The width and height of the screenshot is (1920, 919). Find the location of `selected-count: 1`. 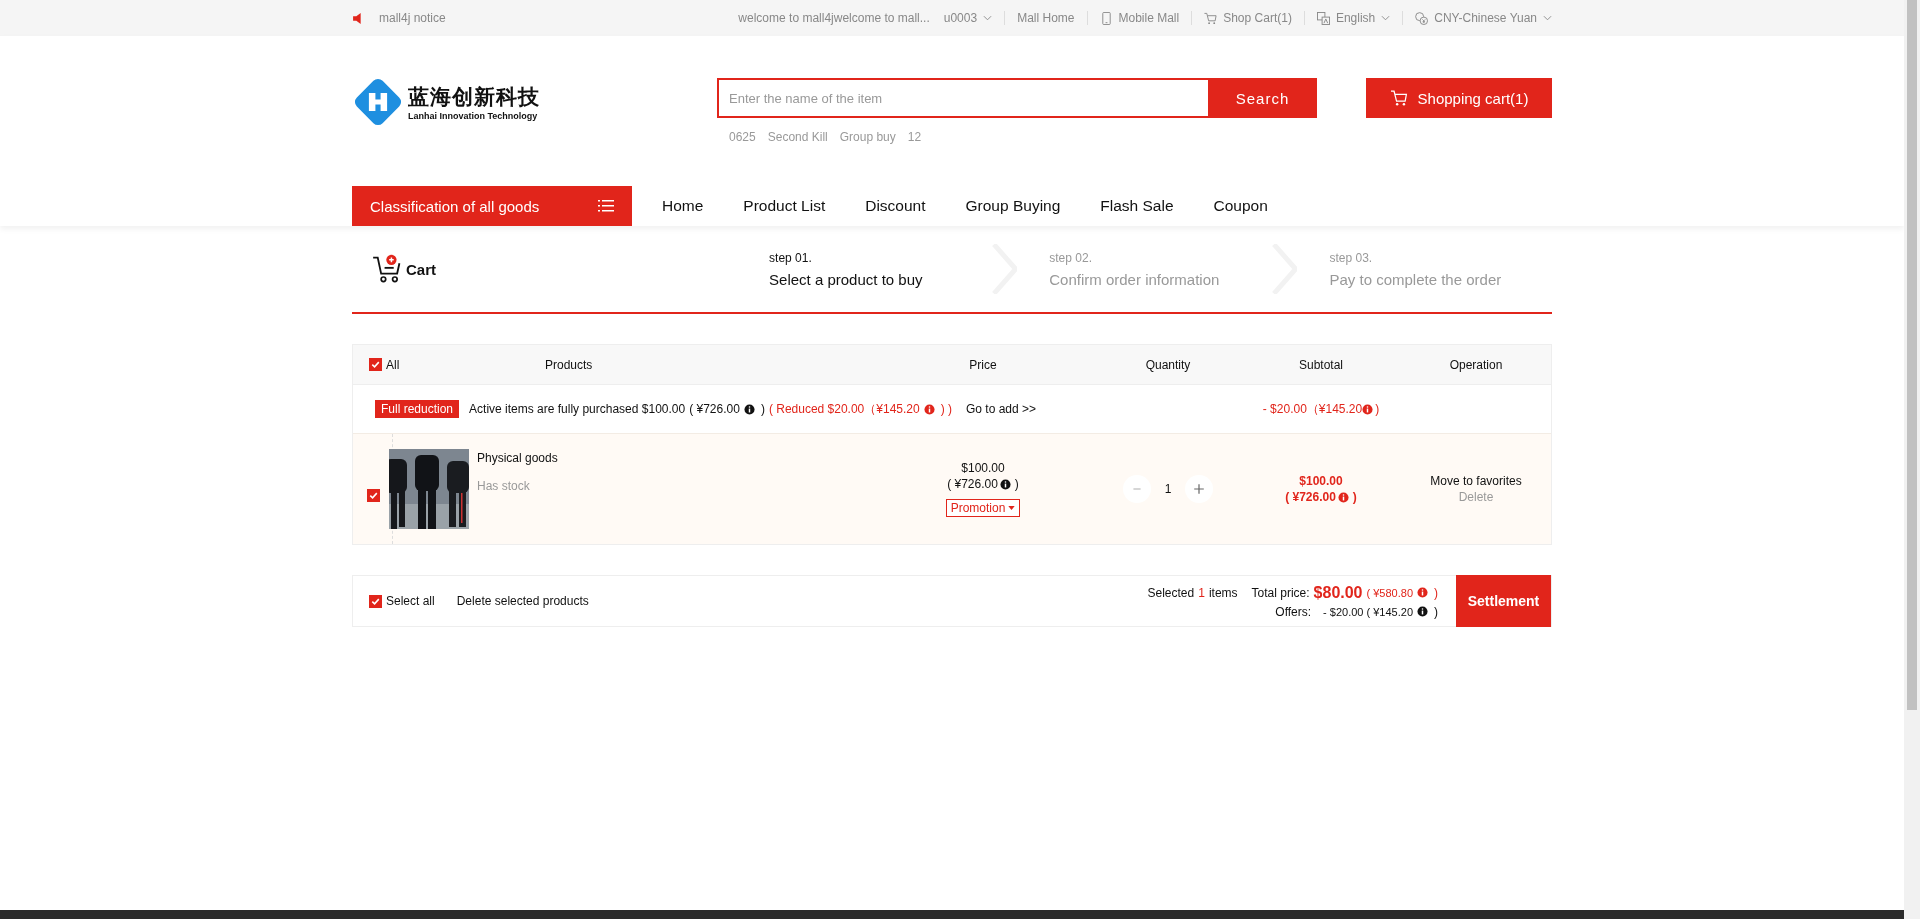

selected-count: 1 is located at coordinates (1201, 592).